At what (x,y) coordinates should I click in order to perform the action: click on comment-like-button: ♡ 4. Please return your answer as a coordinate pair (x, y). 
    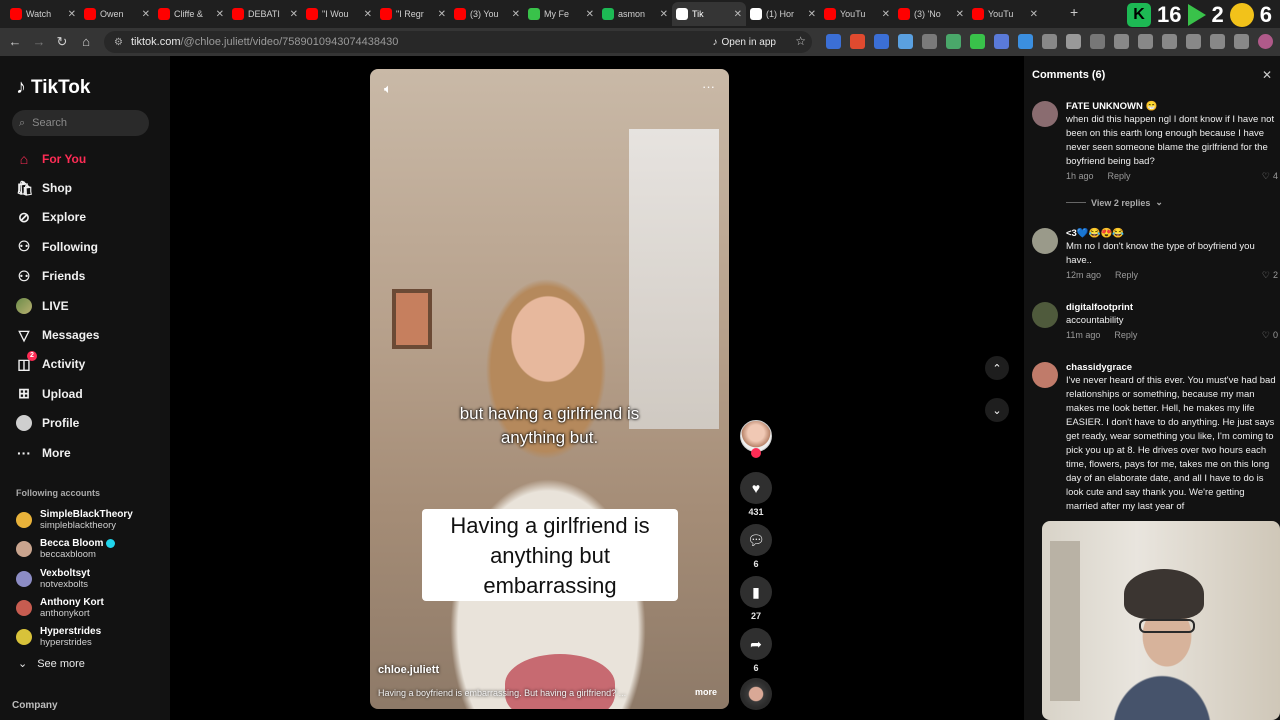
    Looking at the image, I should click on (1270, 176).